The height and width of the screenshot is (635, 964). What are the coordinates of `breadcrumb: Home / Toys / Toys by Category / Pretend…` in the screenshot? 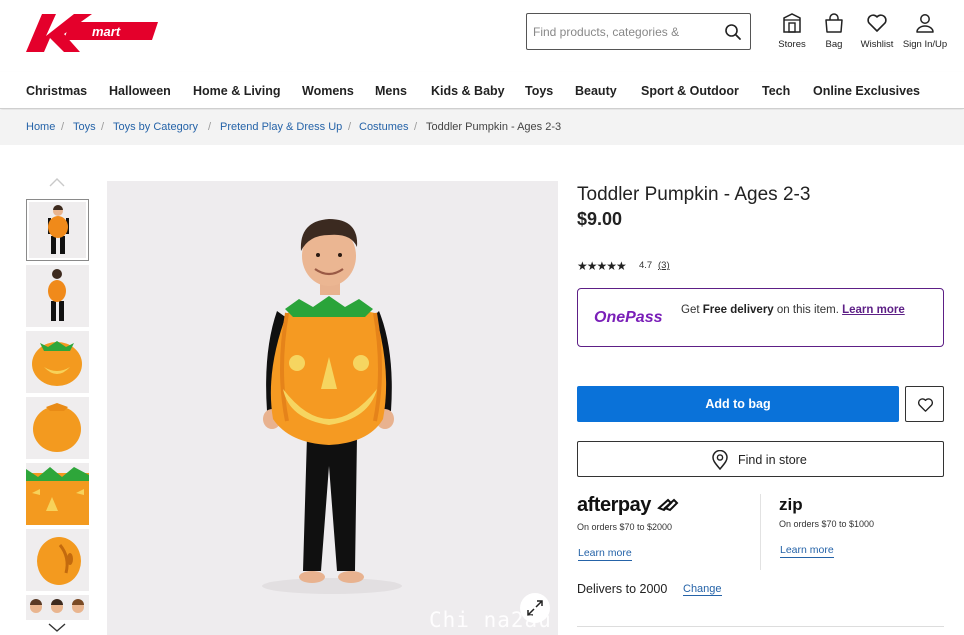 It's located at (482, 127).